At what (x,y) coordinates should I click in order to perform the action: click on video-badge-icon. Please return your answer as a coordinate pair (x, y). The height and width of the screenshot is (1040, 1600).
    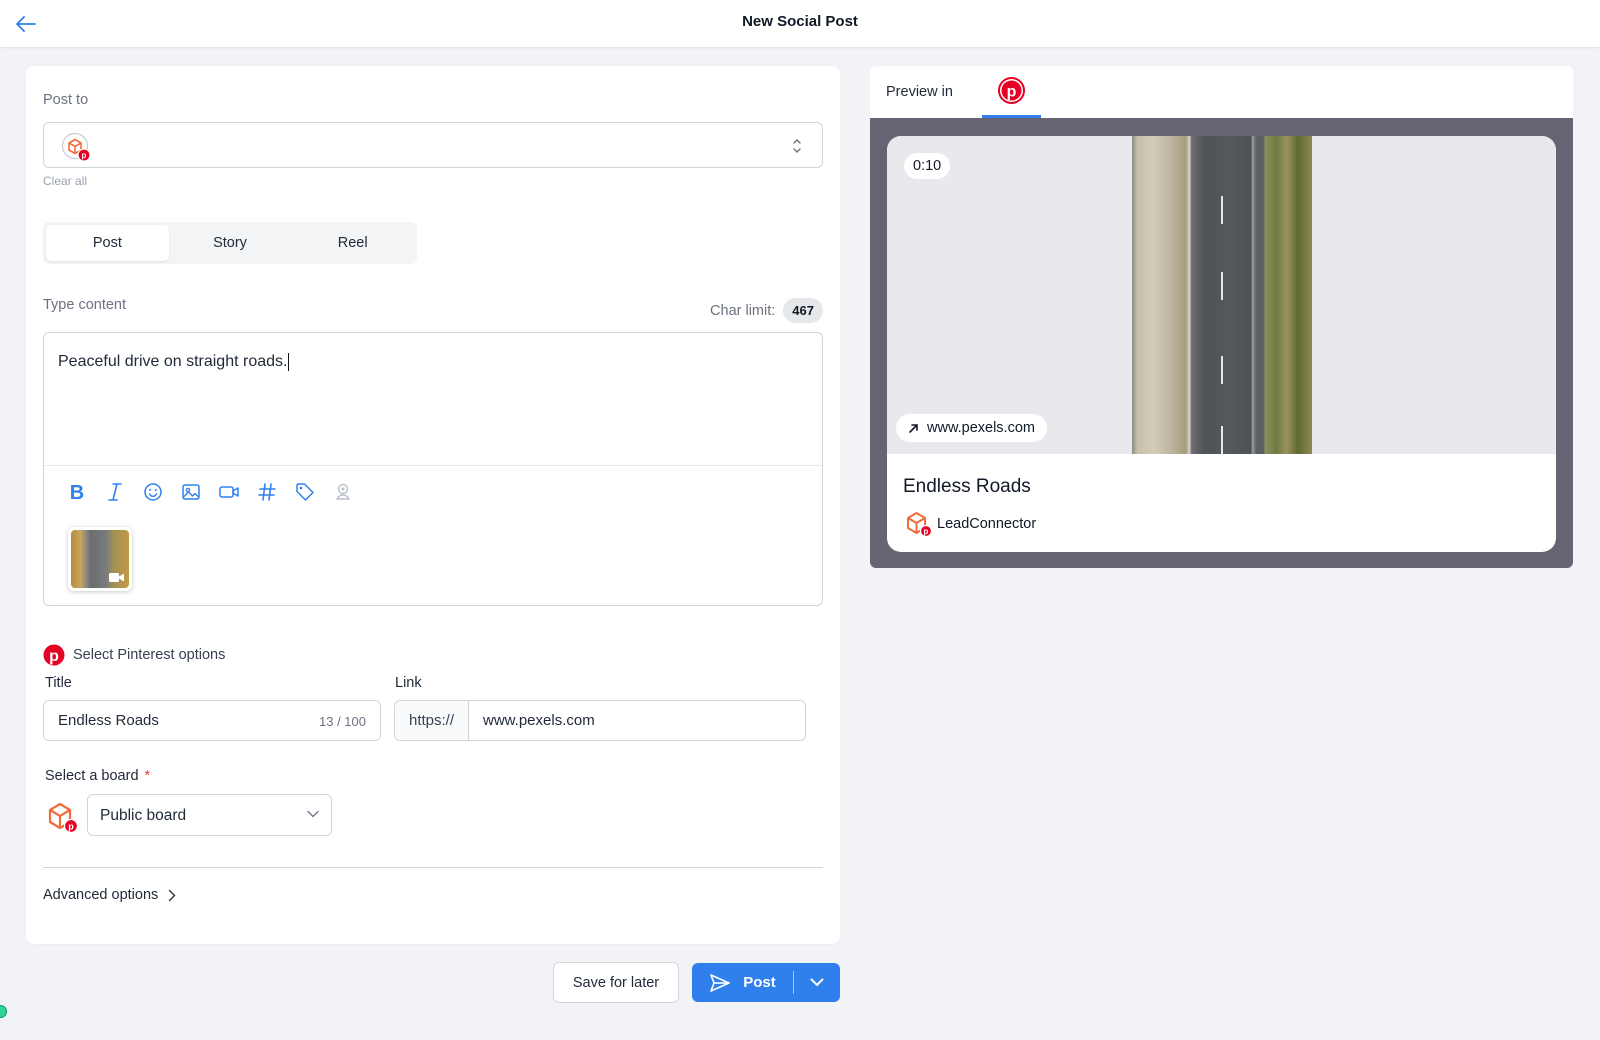
    Looking at the image, I should click on (116, 577).